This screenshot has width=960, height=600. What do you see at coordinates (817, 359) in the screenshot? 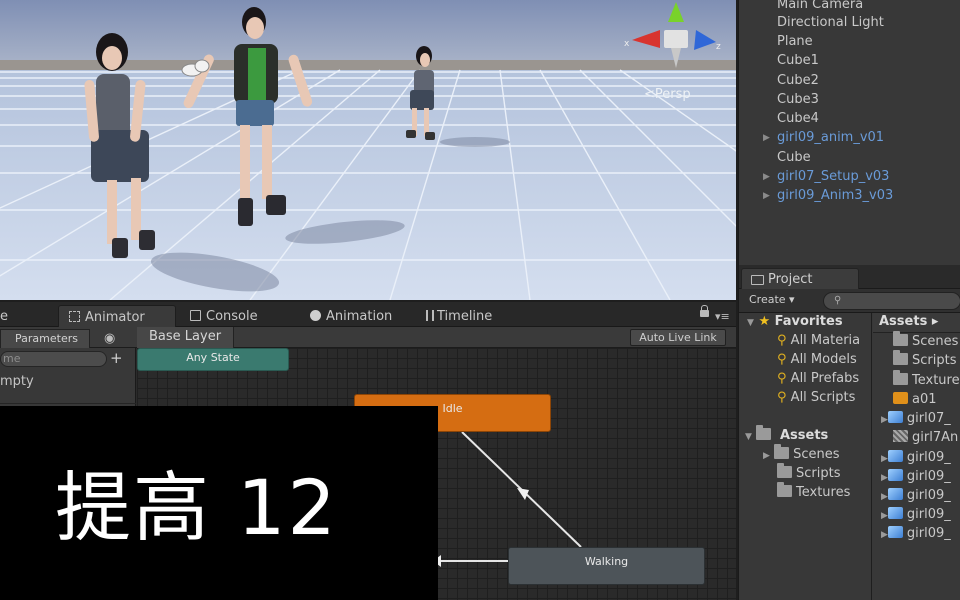
I see `favorite-item: ⚲ All Models` at bounding box center [817, 359].